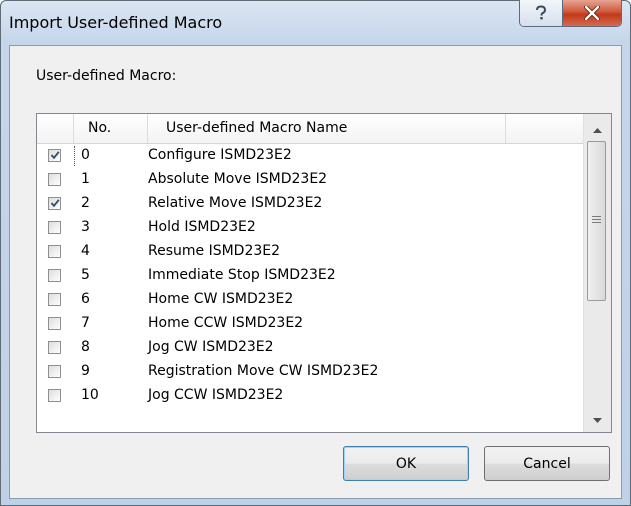 The width and height of the screenshot is (631, 506). I want to click on list-item: 2 Relative Move ISMD23E2, so click(311, 204).